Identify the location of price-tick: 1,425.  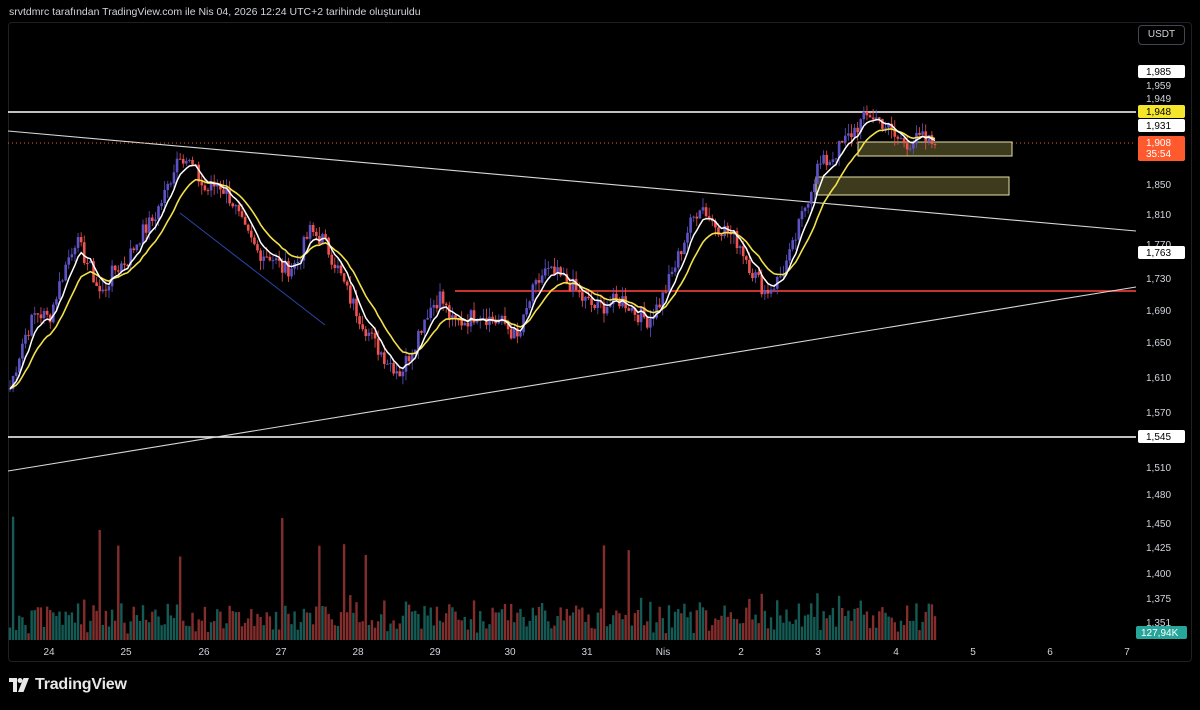
(1158, 548).